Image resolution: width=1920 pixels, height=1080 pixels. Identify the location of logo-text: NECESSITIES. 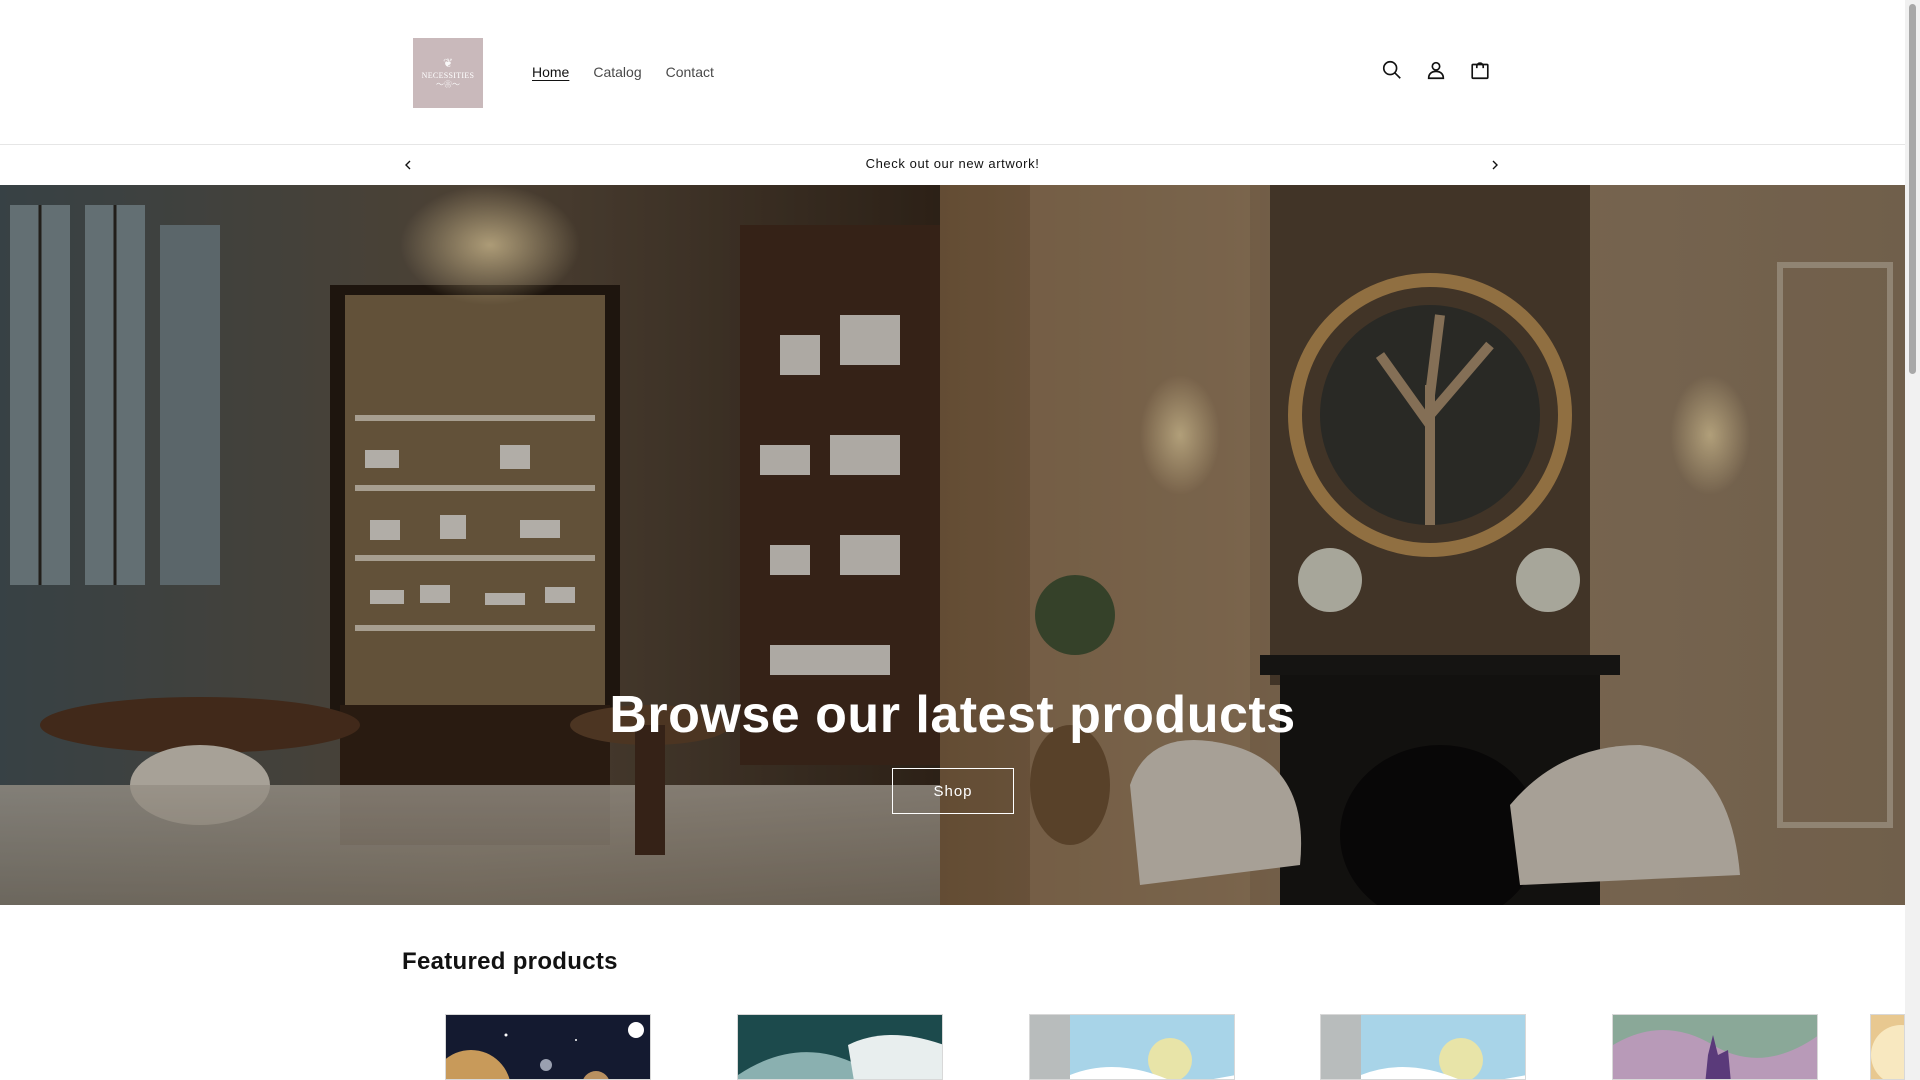
(448, 75).